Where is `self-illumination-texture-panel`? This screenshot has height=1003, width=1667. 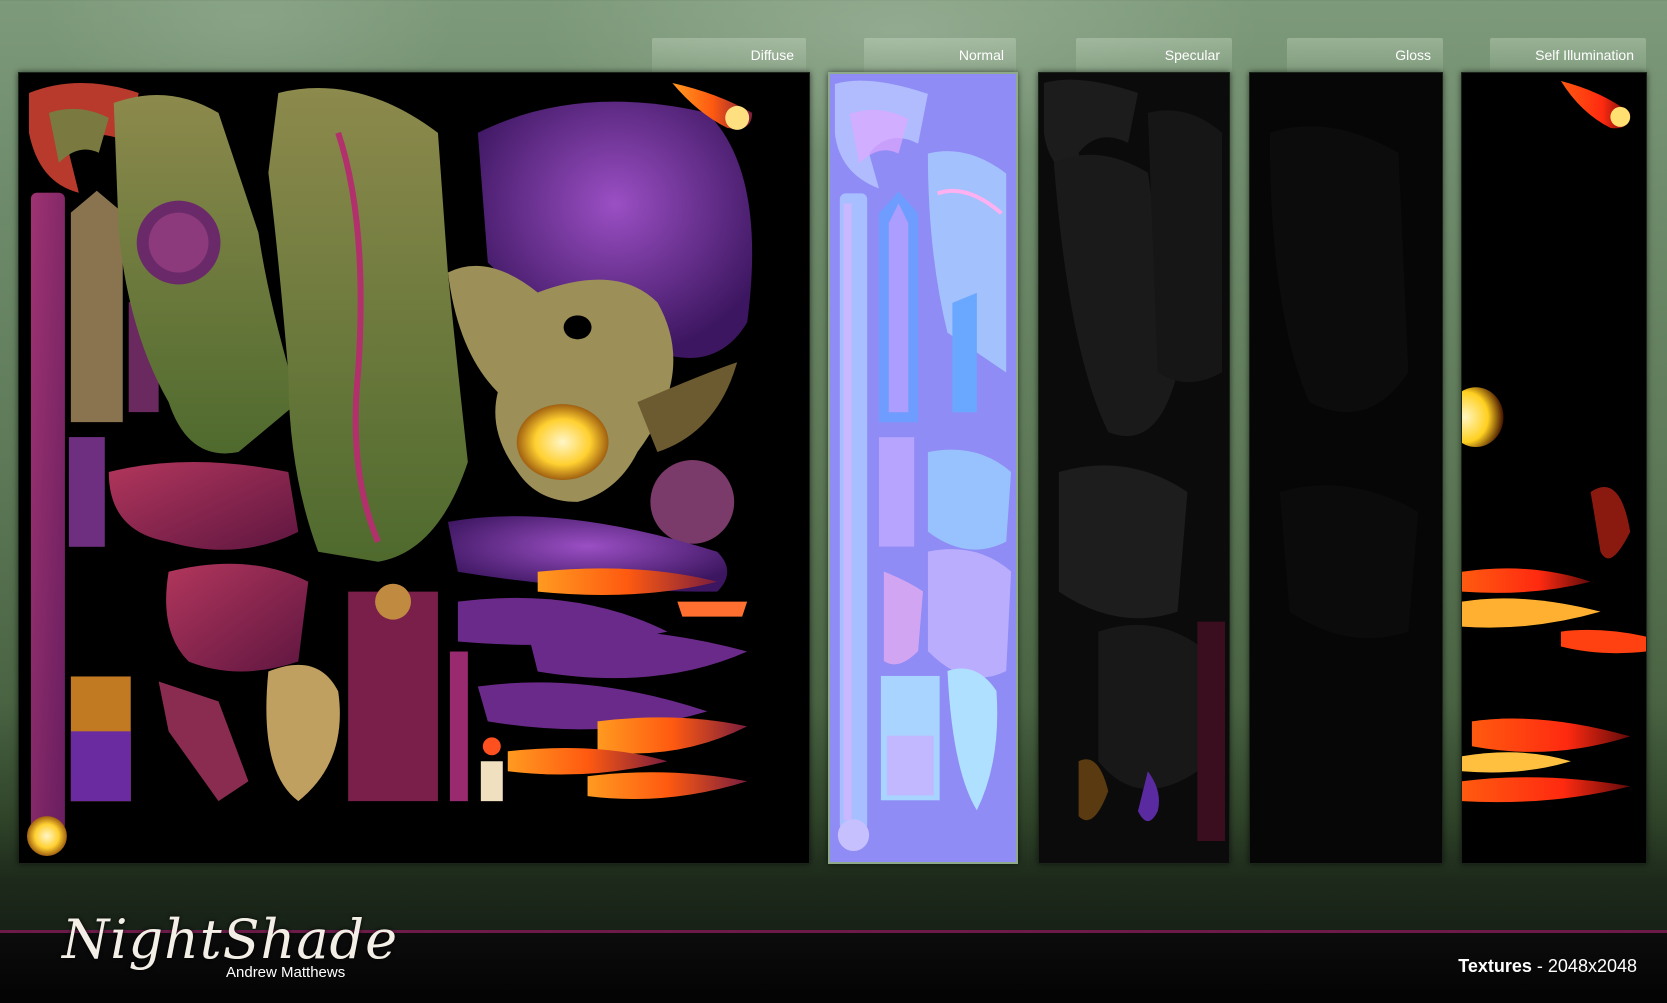
self-illumination-texture-panel is located at coordinates (1554, 468).